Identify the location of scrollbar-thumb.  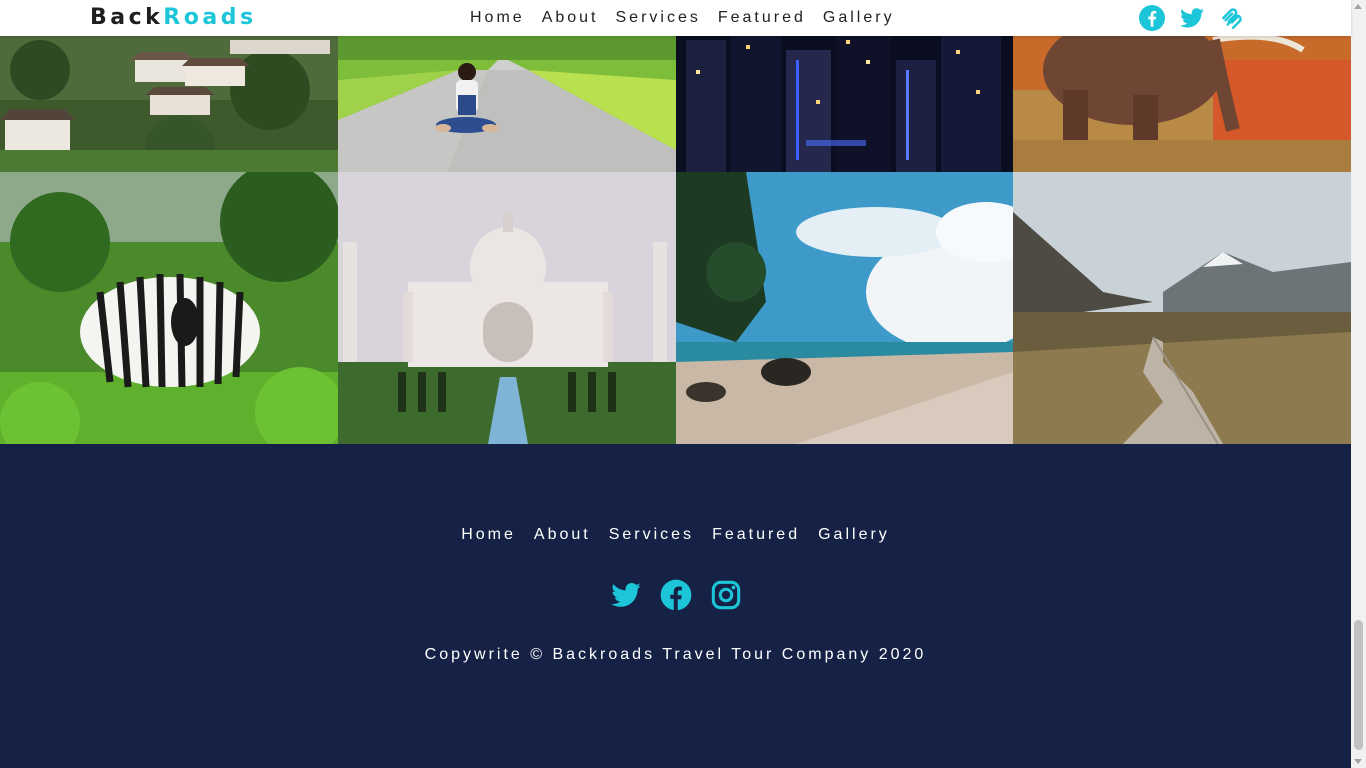
(1358, 685).